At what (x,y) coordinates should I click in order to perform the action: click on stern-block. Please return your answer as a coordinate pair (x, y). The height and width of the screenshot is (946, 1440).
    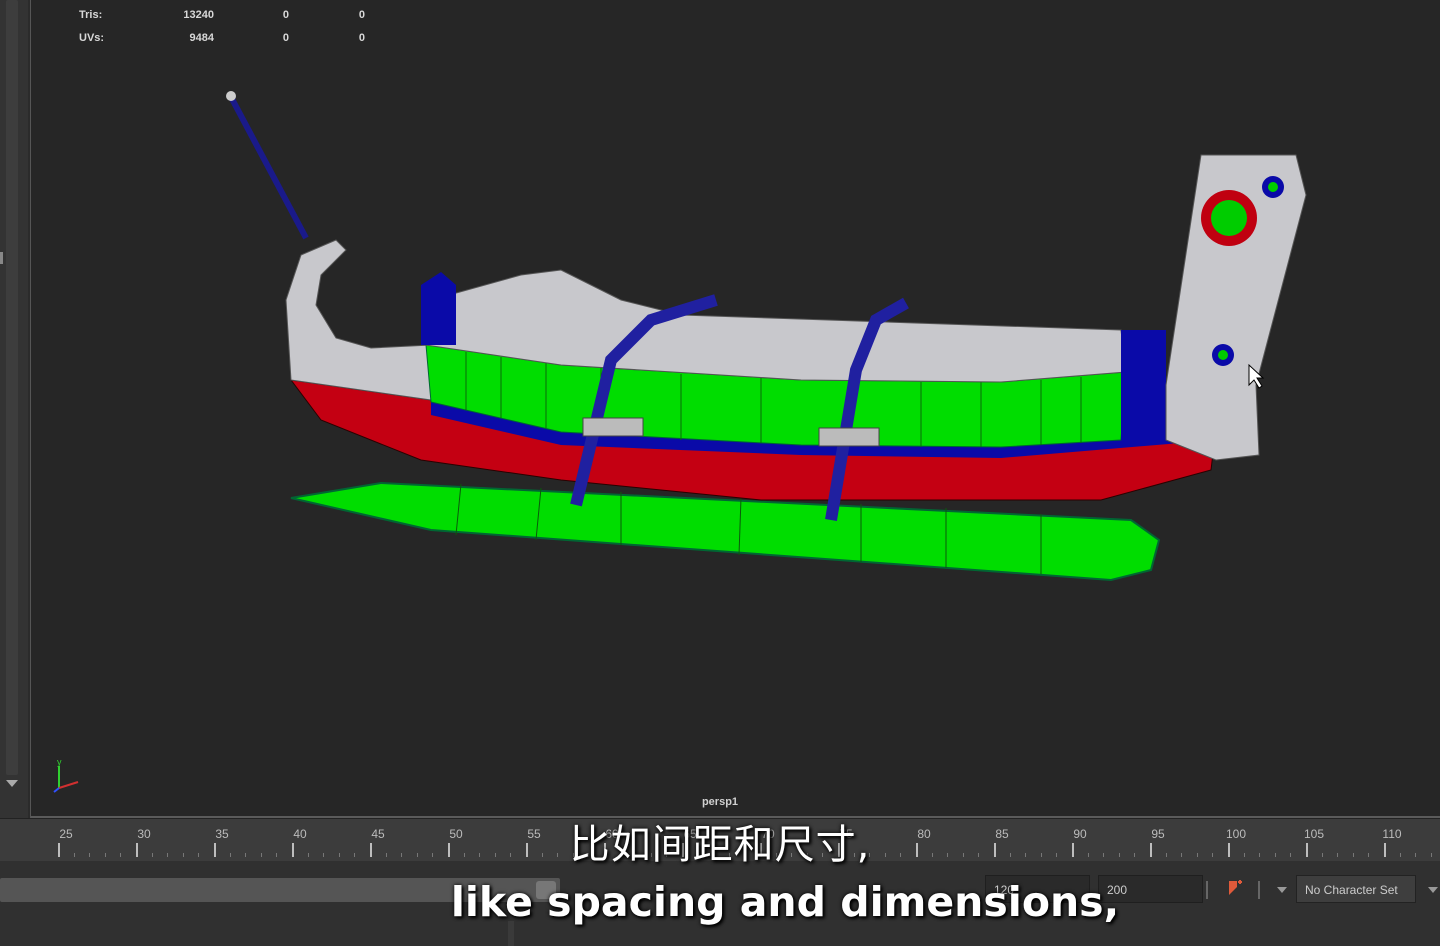
    Looking at the image, I should click on (1143, 385).